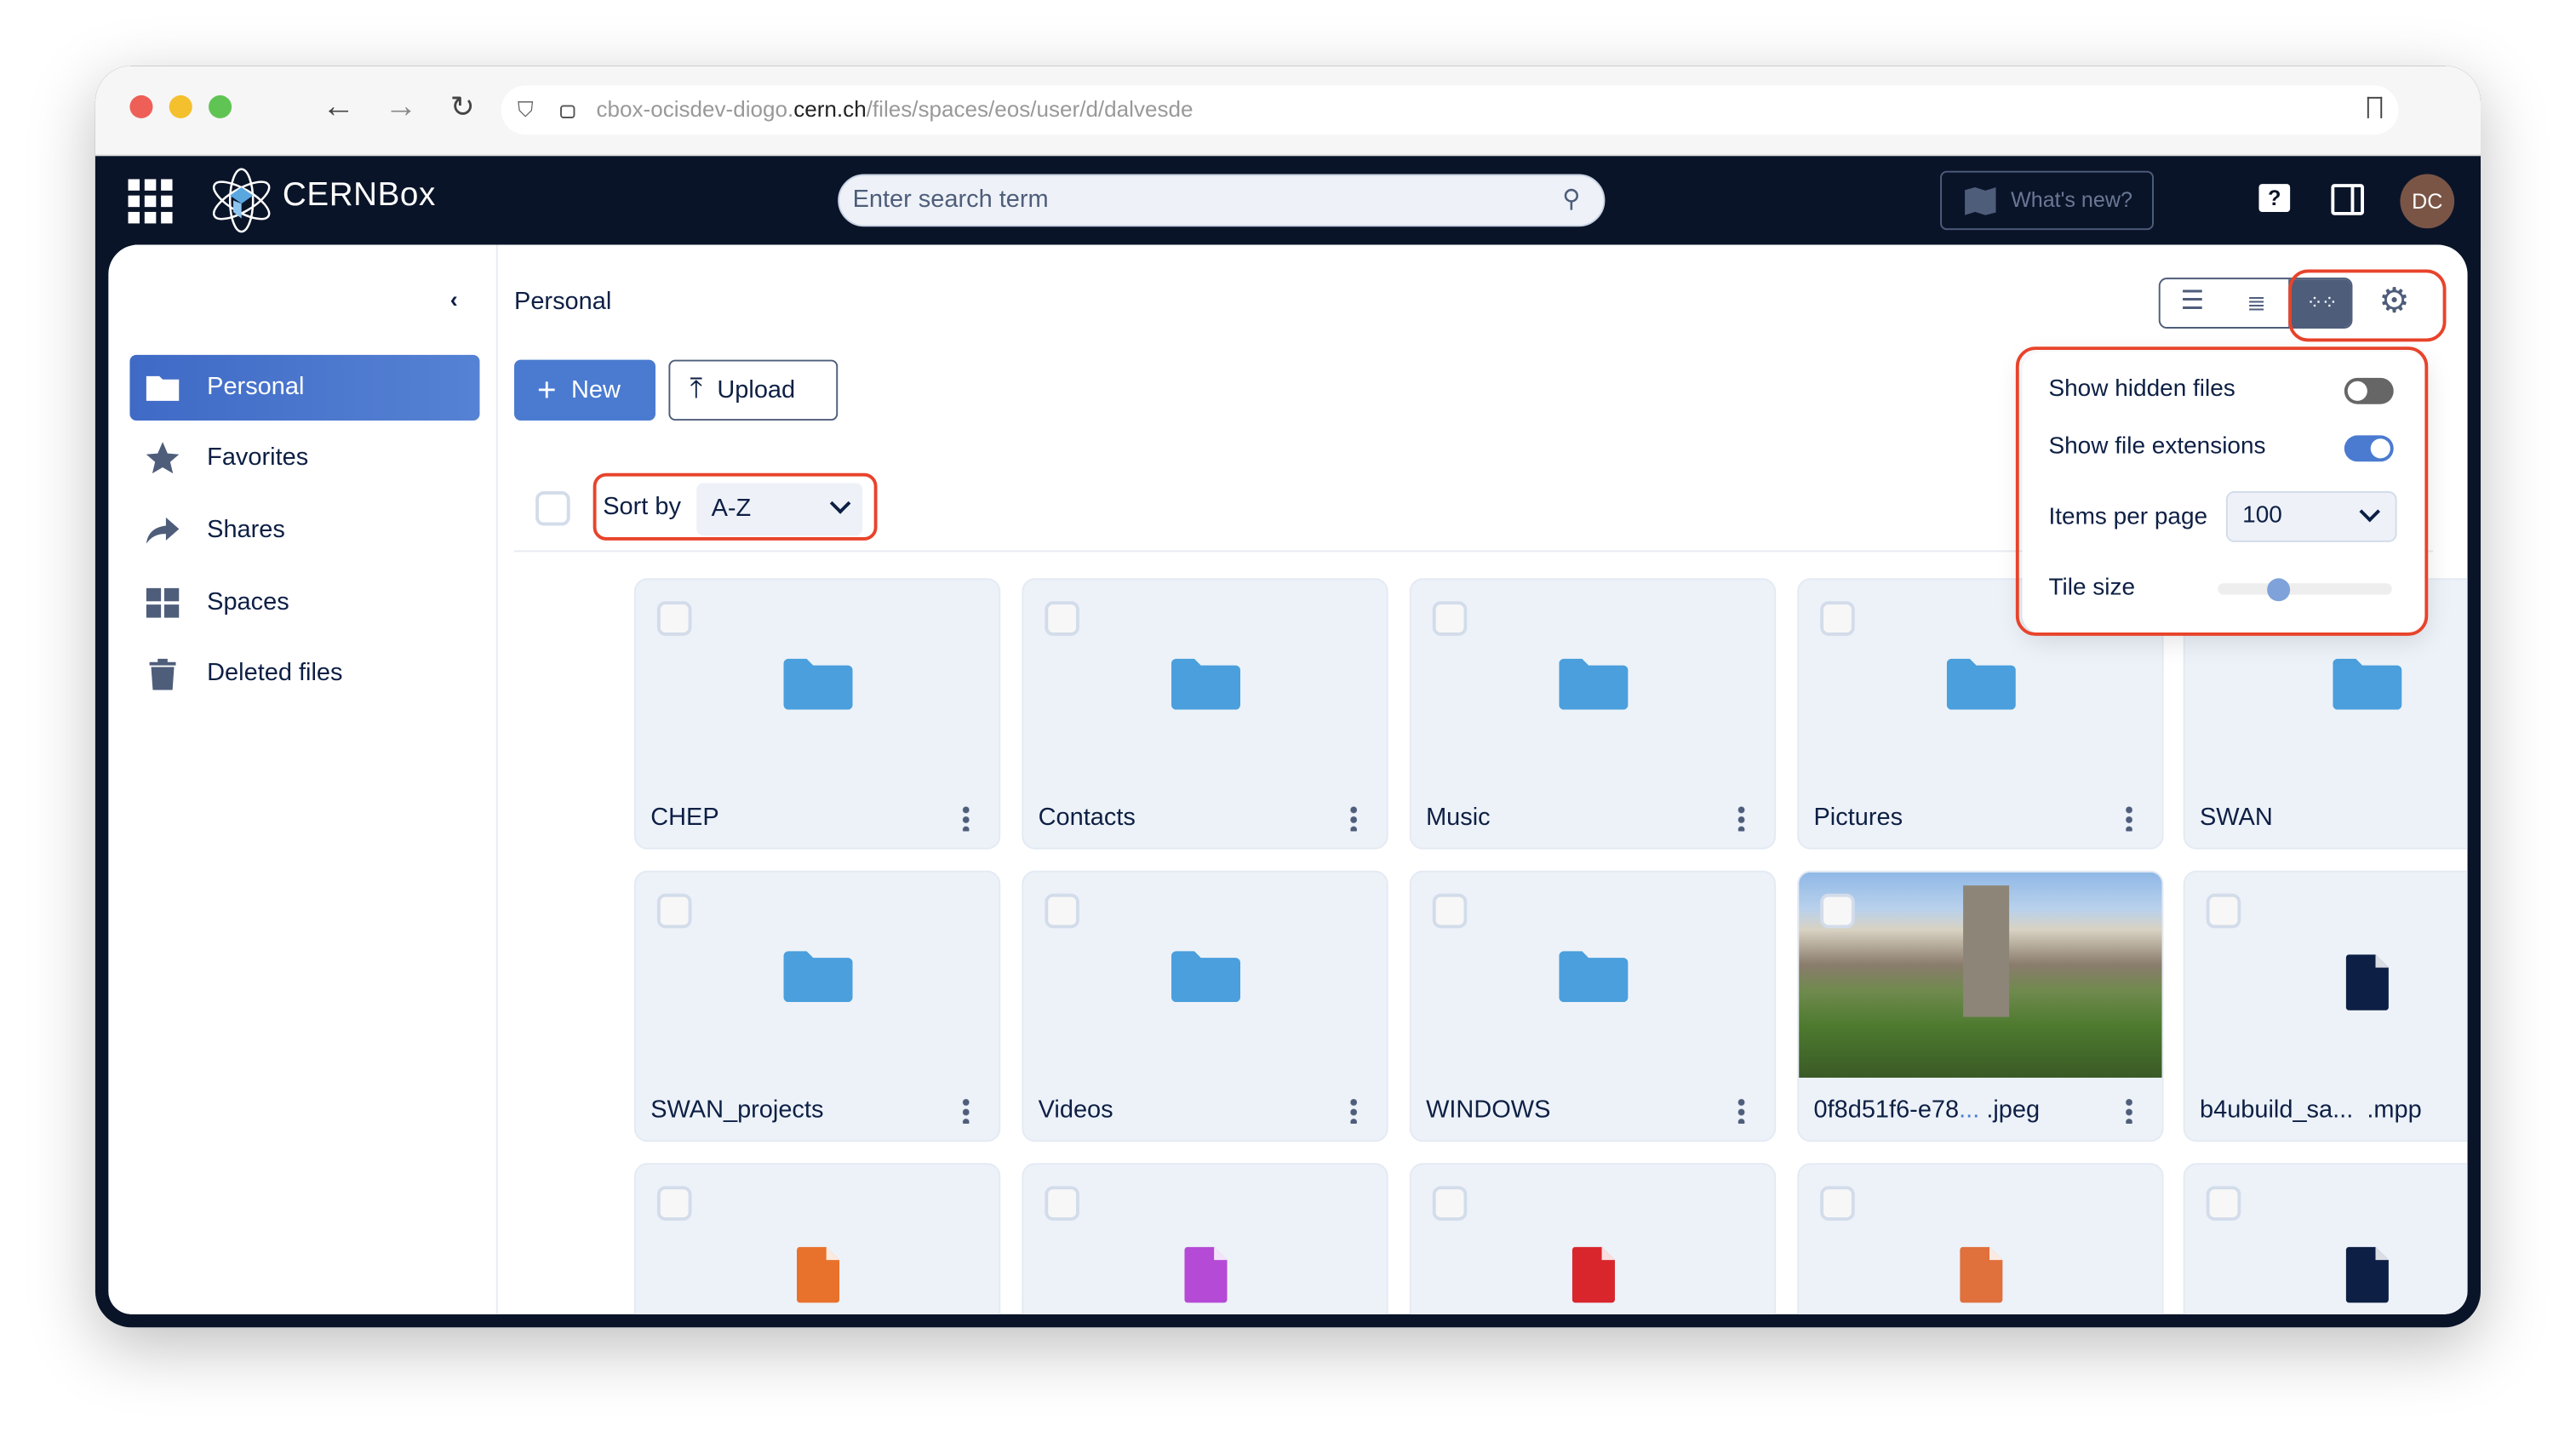  What do you see at coordinates (1593, 1006) in the screenshot?
I see `folder-tile: WINDOWS` at bounding box center [1593, 1006].